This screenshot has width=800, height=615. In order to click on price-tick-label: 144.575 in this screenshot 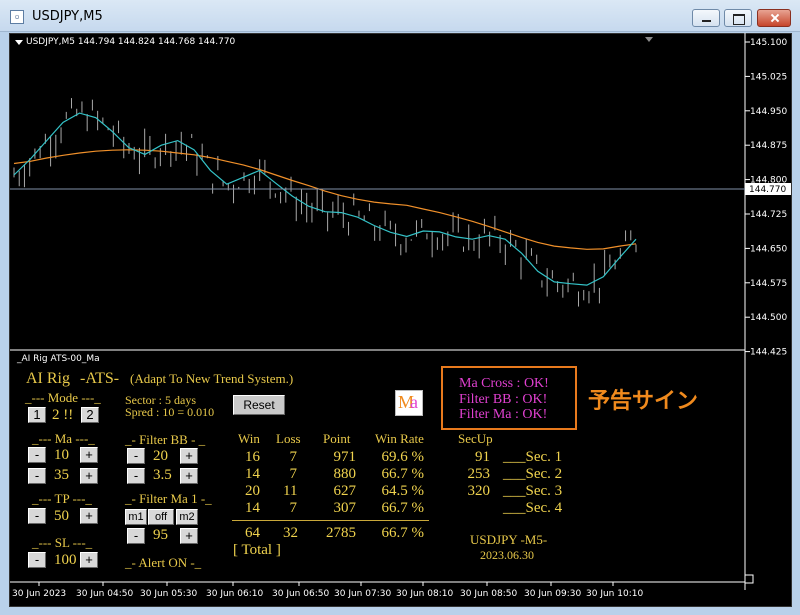, I will do `click(768, 284)`.